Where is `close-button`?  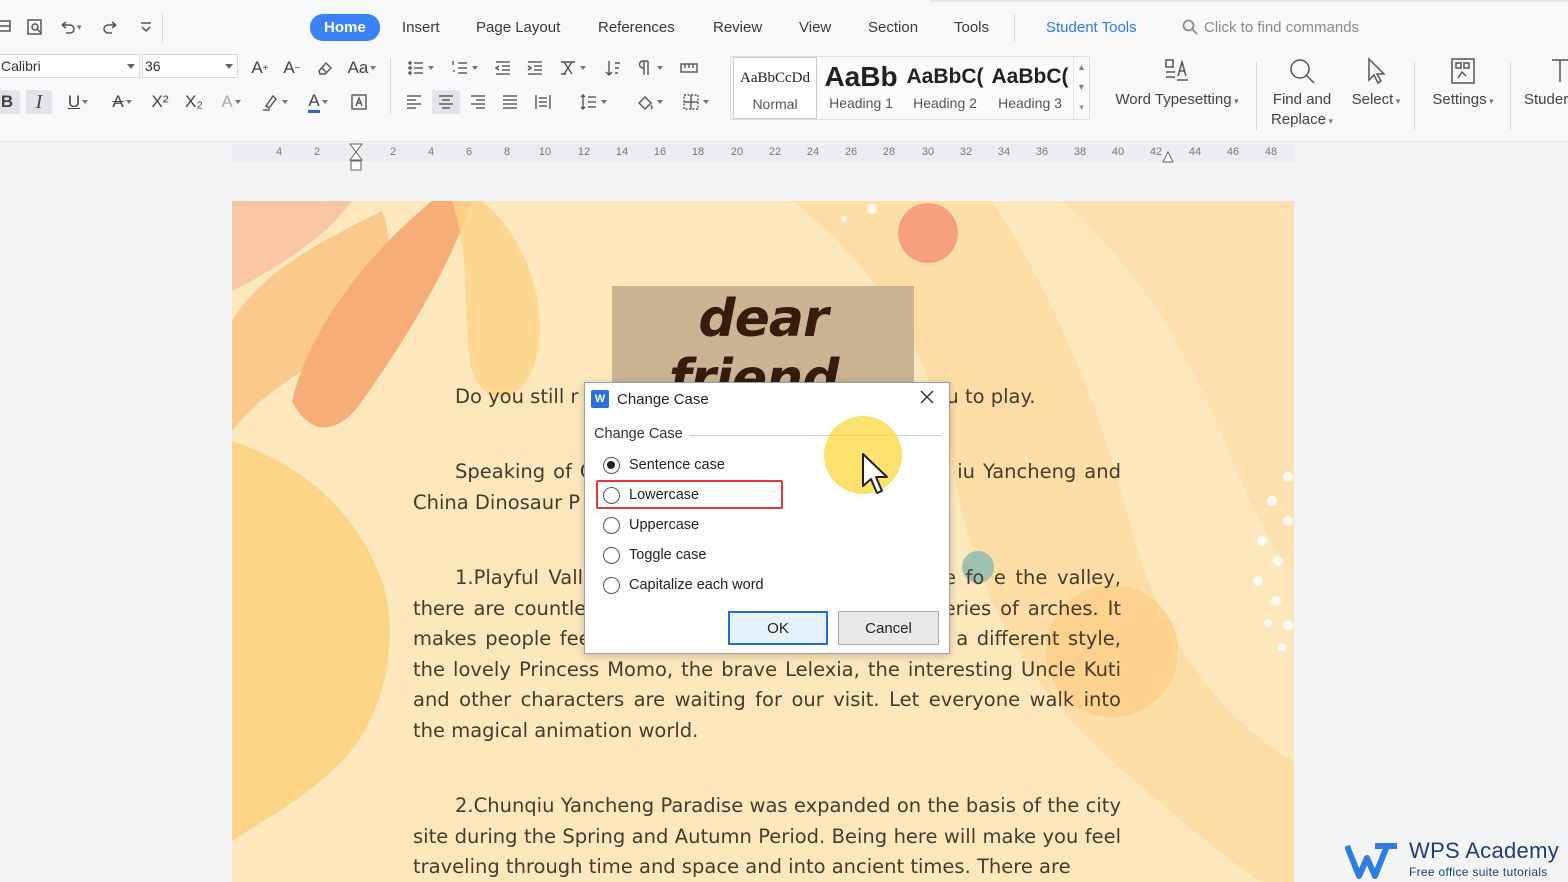 close-button is located at coordinates (929, 399).